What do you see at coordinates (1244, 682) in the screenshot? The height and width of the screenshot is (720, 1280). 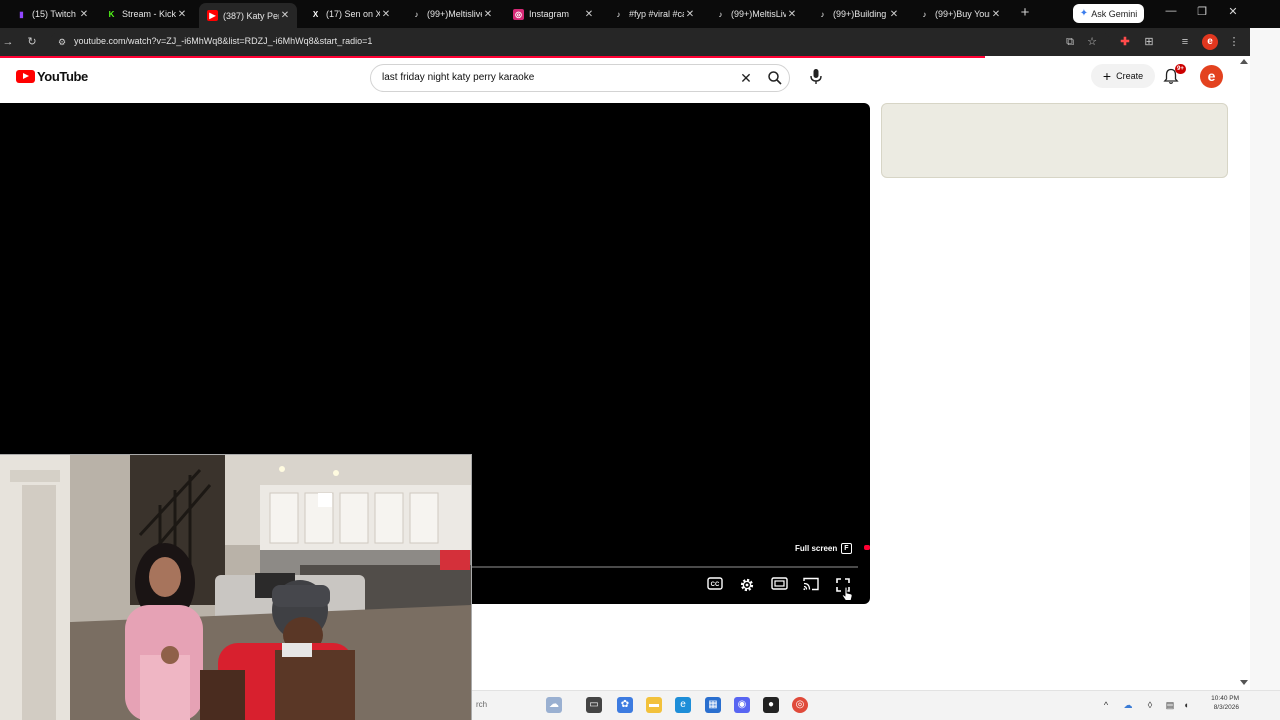 I see `scroll-down-icon` at bounding box center [1244, 682].